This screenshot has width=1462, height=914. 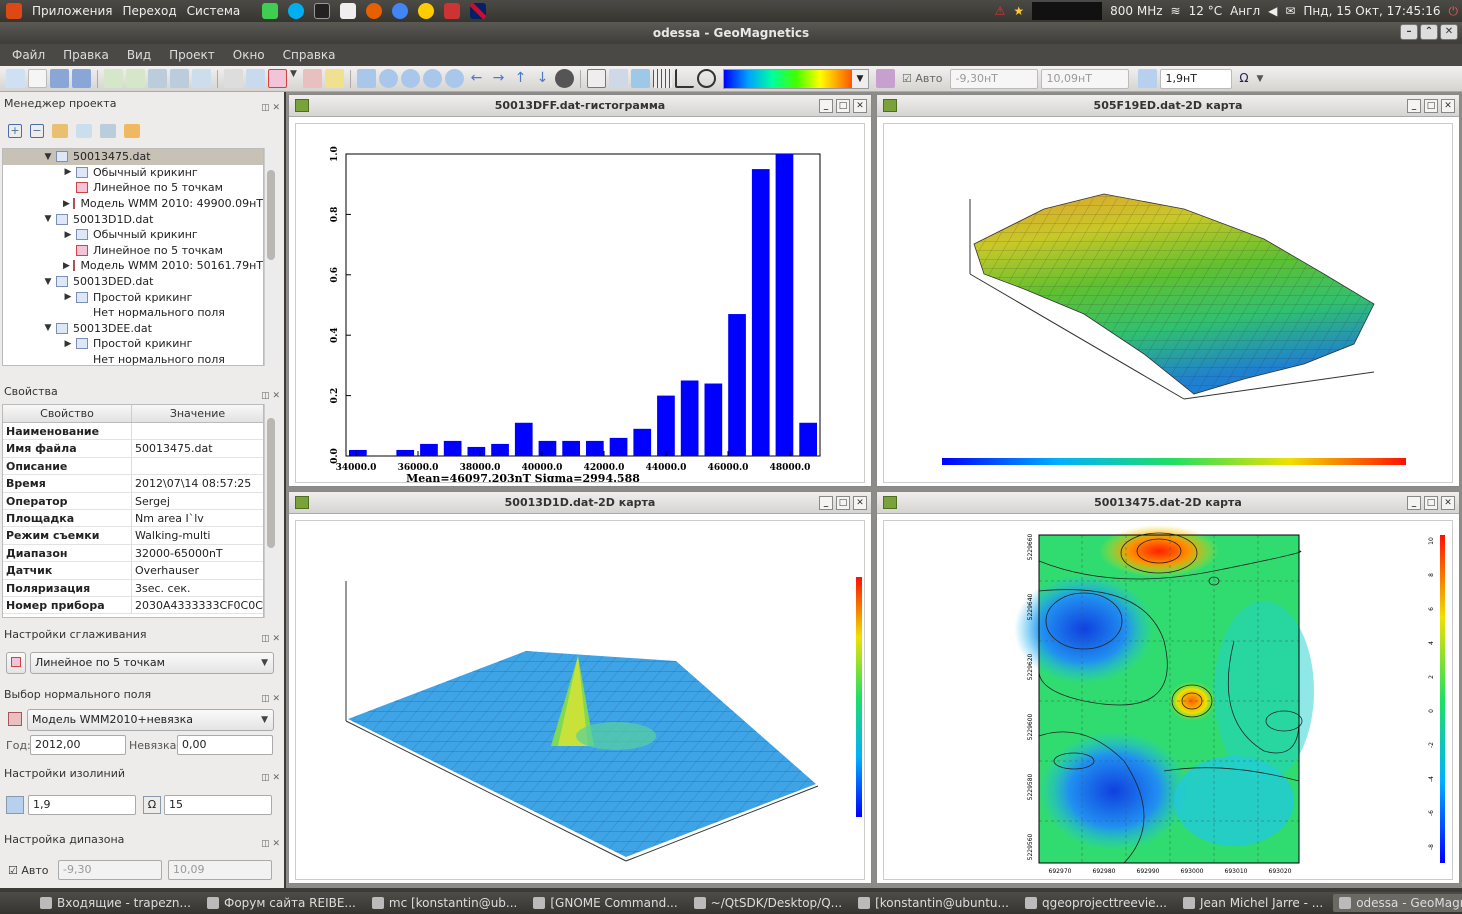 I want to click on chart-icon, so click(x=84, y=131).